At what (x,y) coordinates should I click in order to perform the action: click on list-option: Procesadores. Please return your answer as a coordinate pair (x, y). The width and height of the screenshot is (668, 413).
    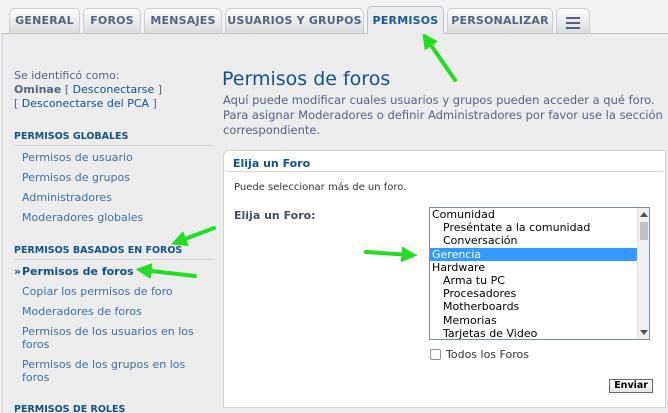
    Looking at the image, I should click on (539, 293).